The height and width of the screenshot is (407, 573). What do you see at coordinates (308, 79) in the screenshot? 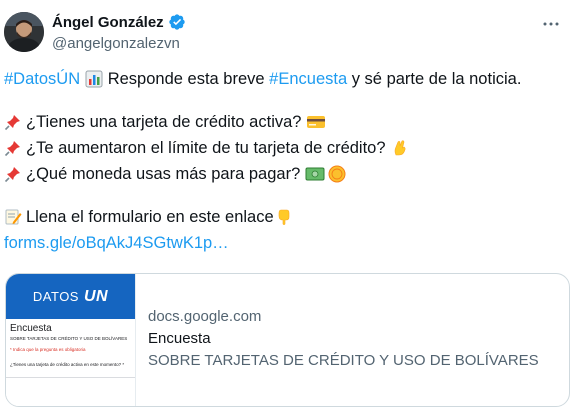
I see `hashtag-encuesta: #Encuesta` at bounding box center [308, 79].